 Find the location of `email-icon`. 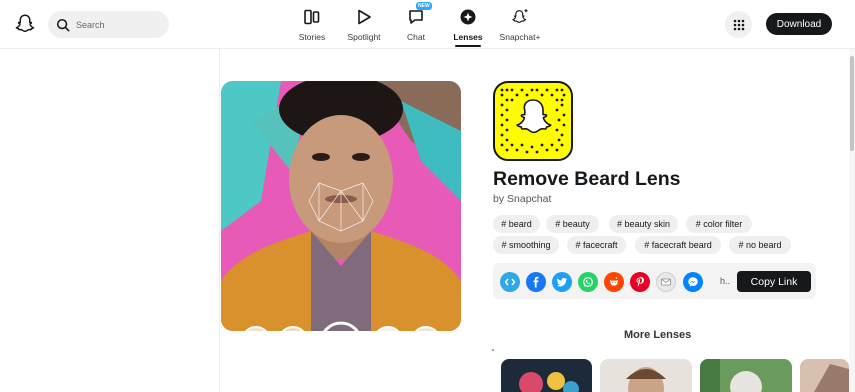

email-icon is located at coordinates (666, 282).